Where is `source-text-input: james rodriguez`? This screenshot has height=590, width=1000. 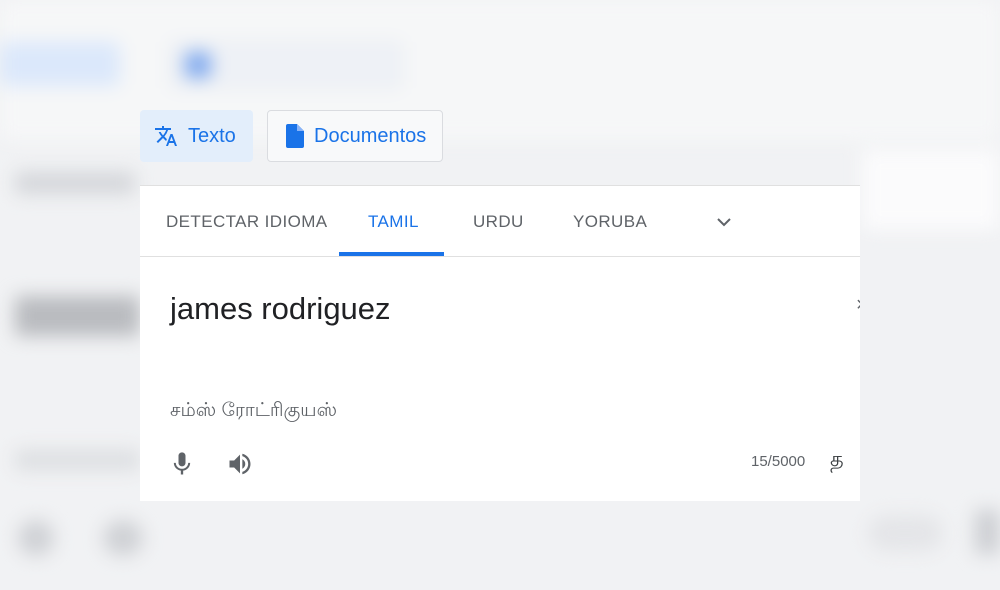
source-text-input: james rodriguez is located at coordinates (280, 309).